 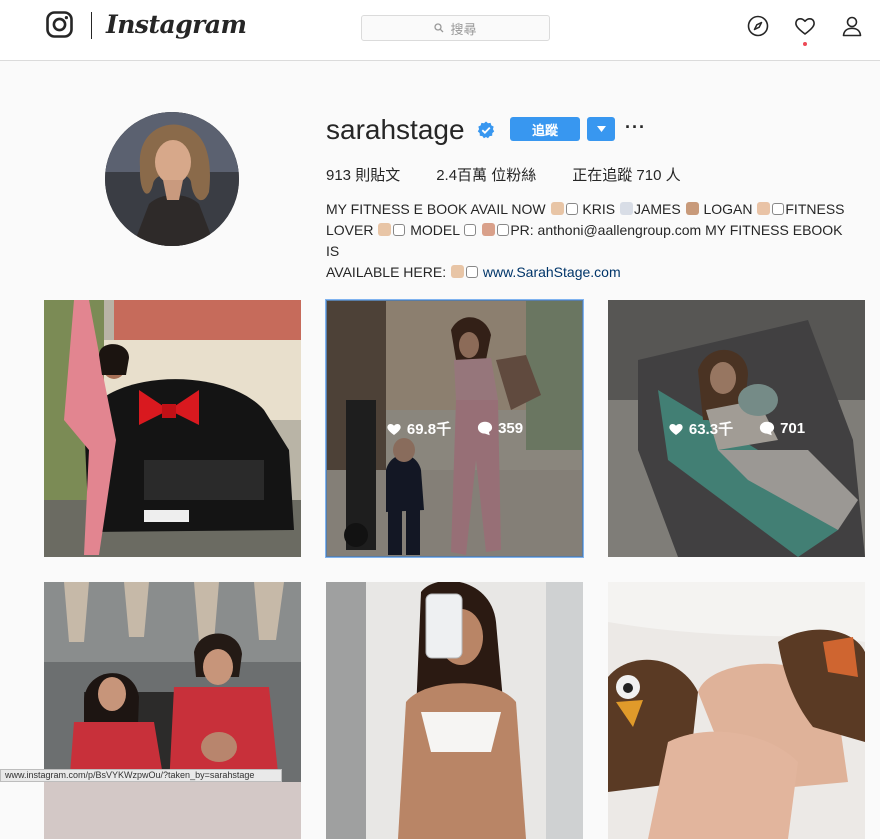 What do you see at coordinates (59, 24) in the screenshot?
I see `instagram-glyph-icon` at bounding box center [59, 24].